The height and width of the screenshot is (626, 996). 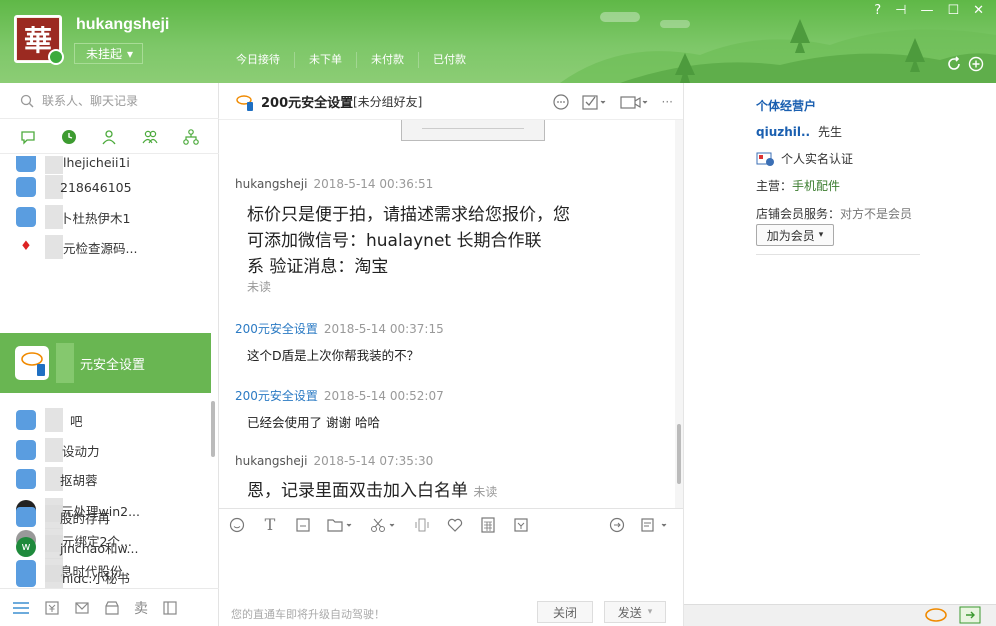 What do you see at coordinates (276, 396) in the screenshot?
I see `message-sender: 200元安全设置` at bounding box center [276, 396].